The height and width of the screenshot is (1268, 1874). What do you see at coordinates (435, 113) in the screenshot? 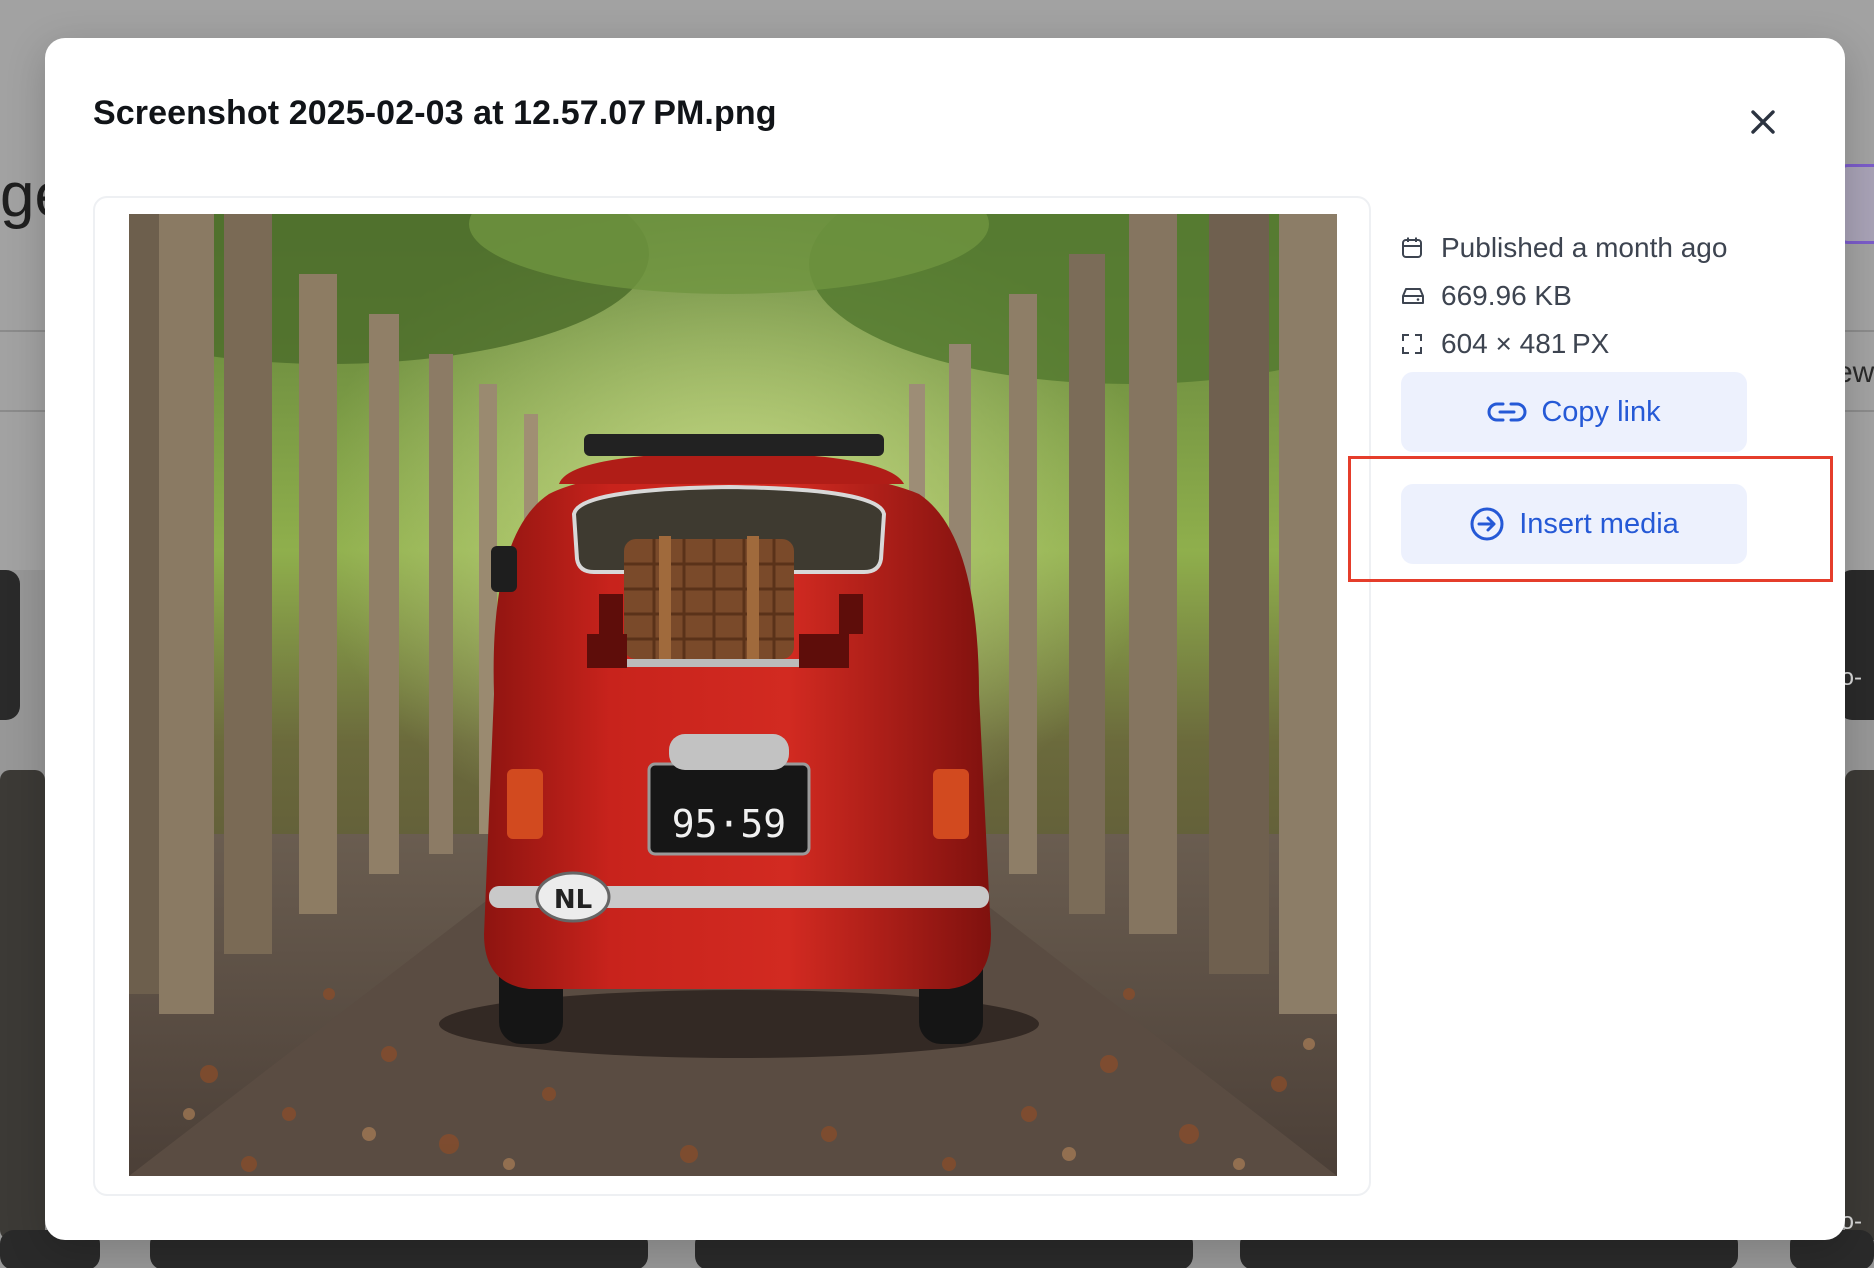
I see `modal-title: Screenshot 2025-02-03 at 12.57.07 PM.png` at bounding box center [435, 113].